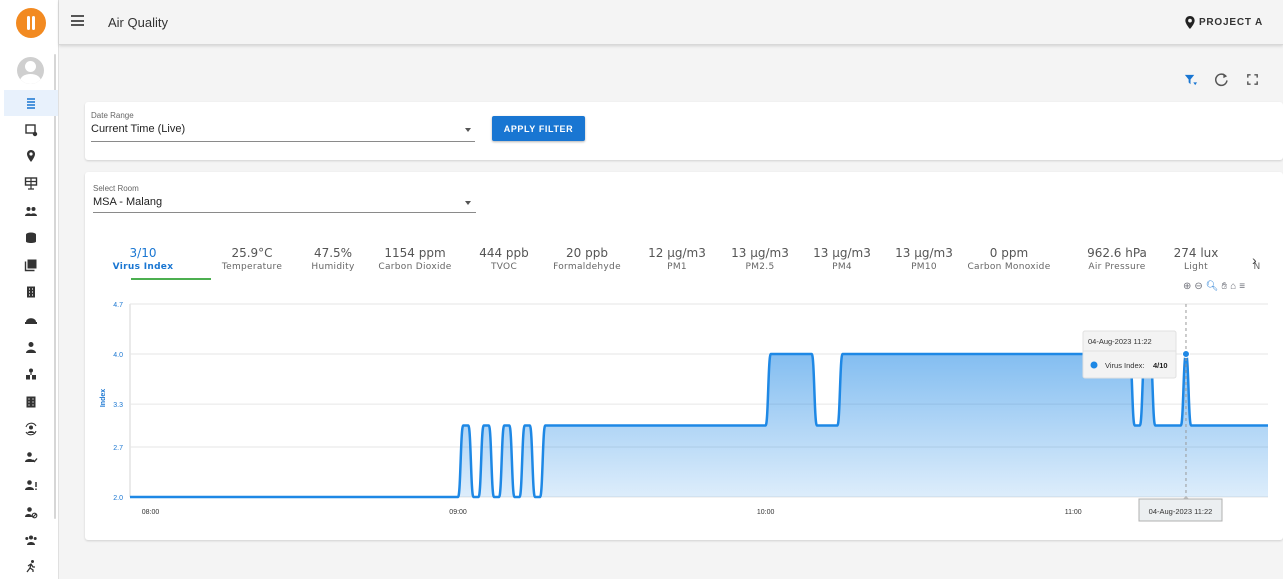  What do you see at coordinates (1124, 365) in the screenshot?
I see `tooltip-series-name: Virus Index:` at bounding box center [1124, 365].